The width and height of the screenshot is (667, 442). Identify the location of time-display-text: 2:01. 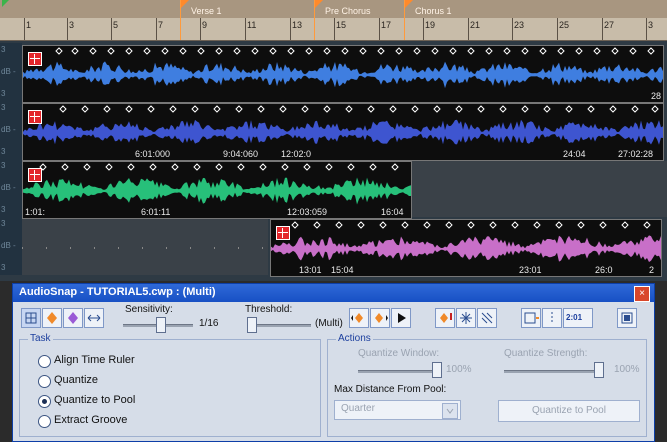
(574, 317).